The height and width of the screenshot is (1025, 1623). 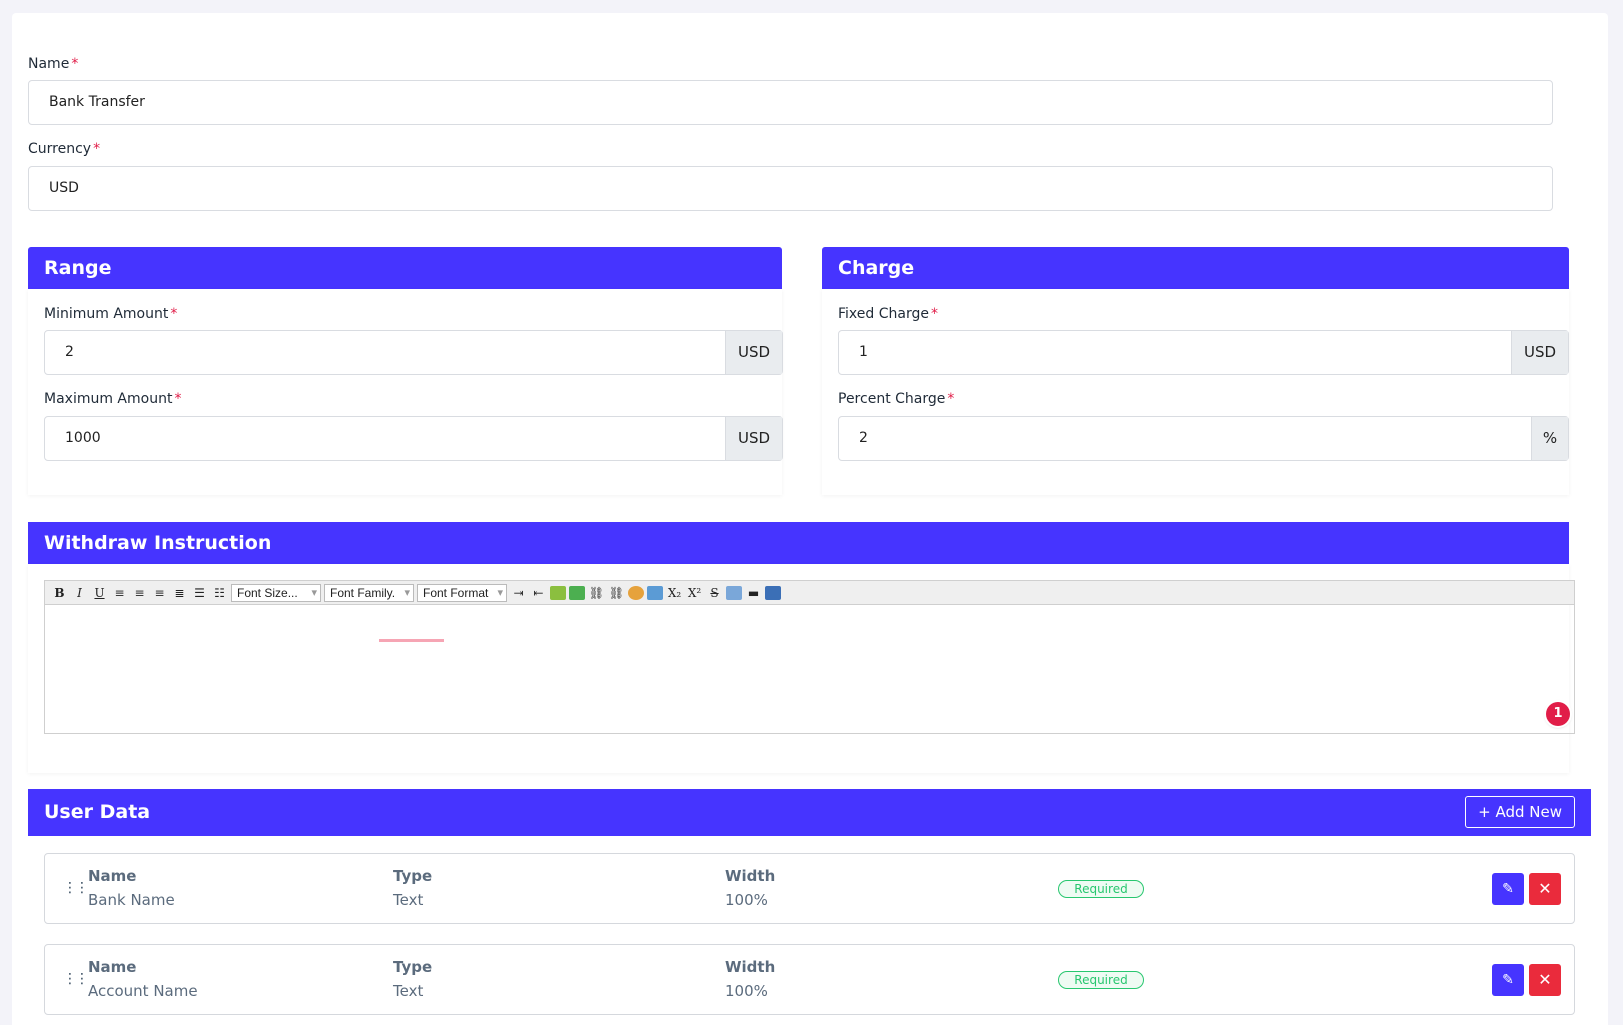 I want to click on currency-label: Currency *, so click(x=64, y=149).